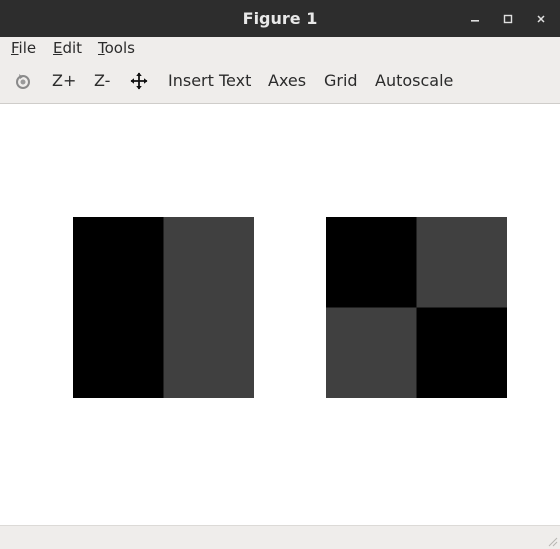 The width and height of the screenshot is (560, 549). I want to click on maximize-icon, so click(508, 19).